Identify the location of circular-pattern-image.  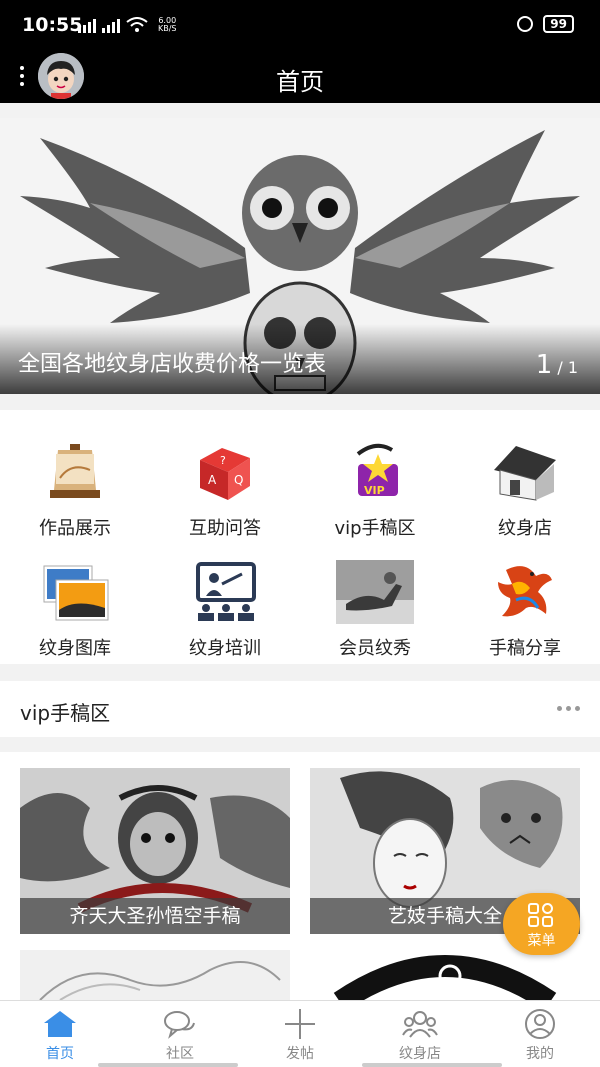
(445, 978).